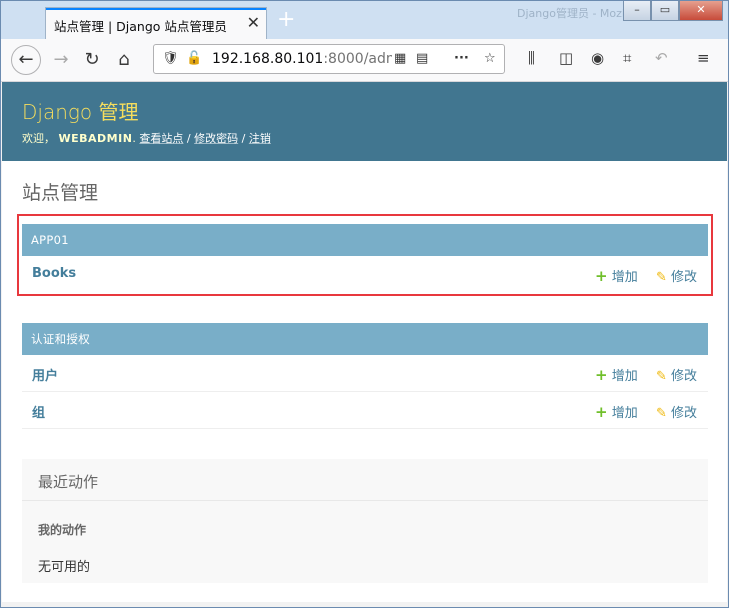 The width and height of the screenshot is (729, 608). I want to click on reload-button: ↻, so click(92, 60).